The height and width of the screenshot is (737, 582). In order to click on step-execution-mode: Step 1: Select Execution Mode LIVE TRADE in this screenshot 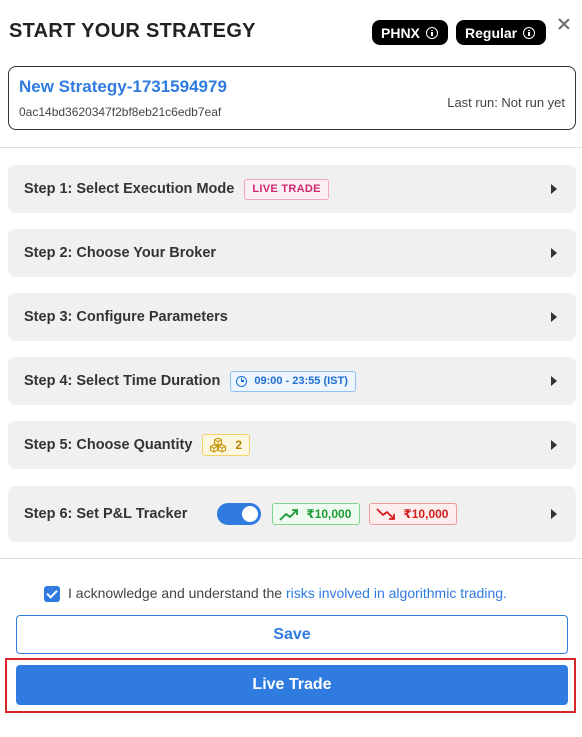, I will do `click(292, 189)`.